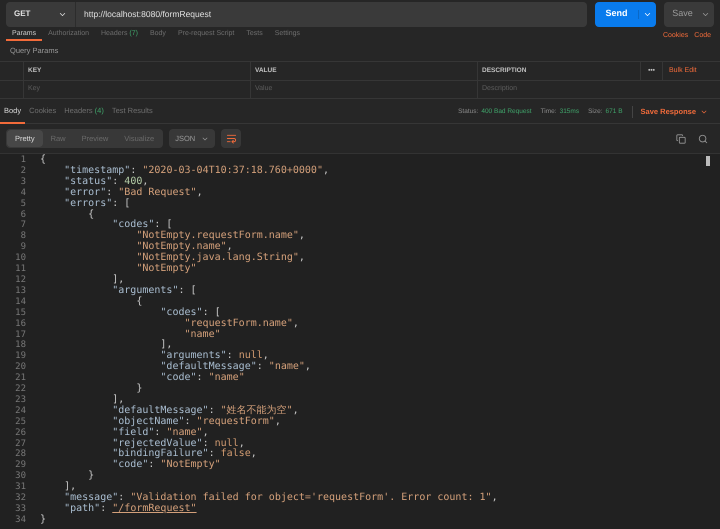 The image size is (720, 529). Describe the element at coordinates (205, 411) in the screenshot. I see `code-line: "defaultMessage": "姓名不能为空",` at that location.